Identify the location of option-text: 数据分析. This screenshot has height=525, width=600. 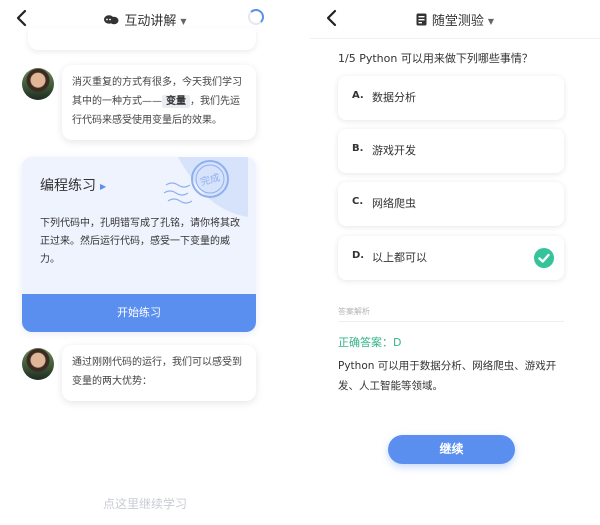
(394, 97).